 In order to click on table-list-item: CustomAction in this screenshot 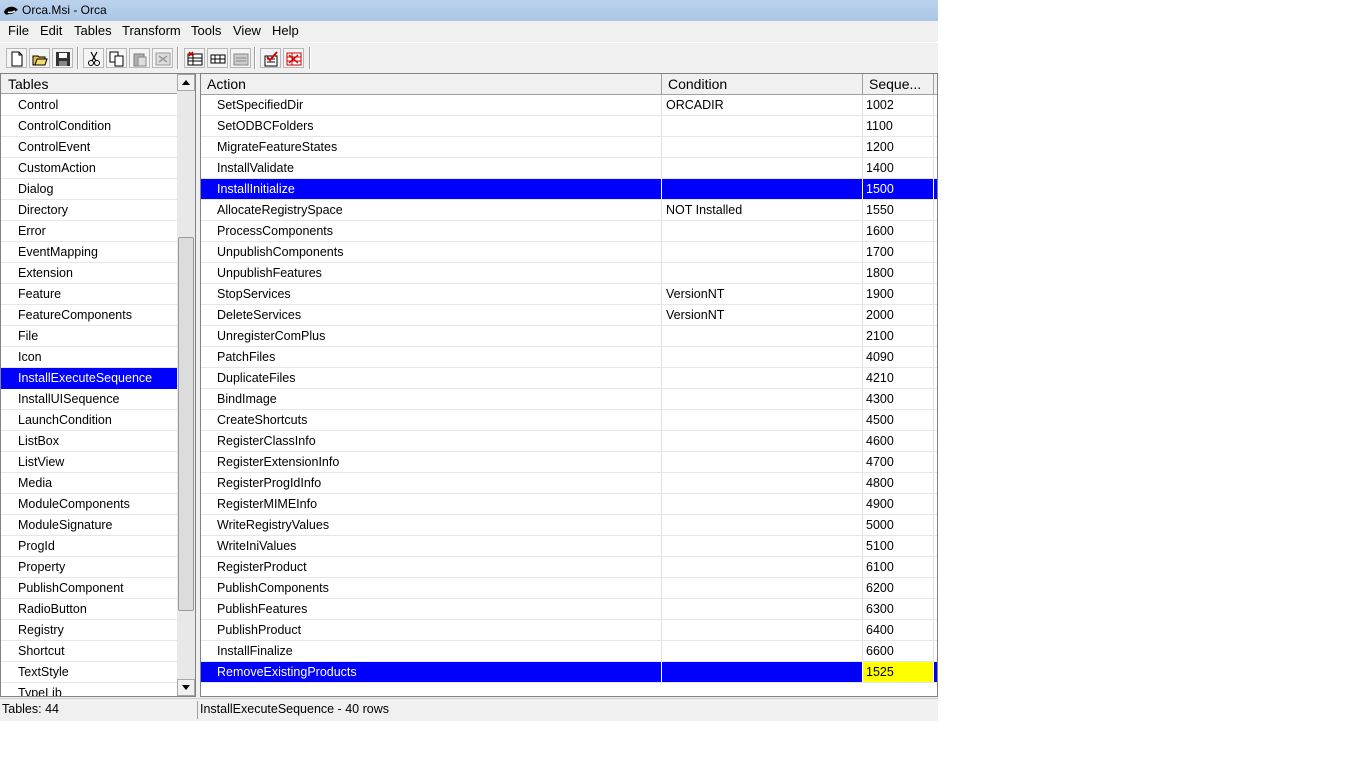, I will do `click(89, 168)`.